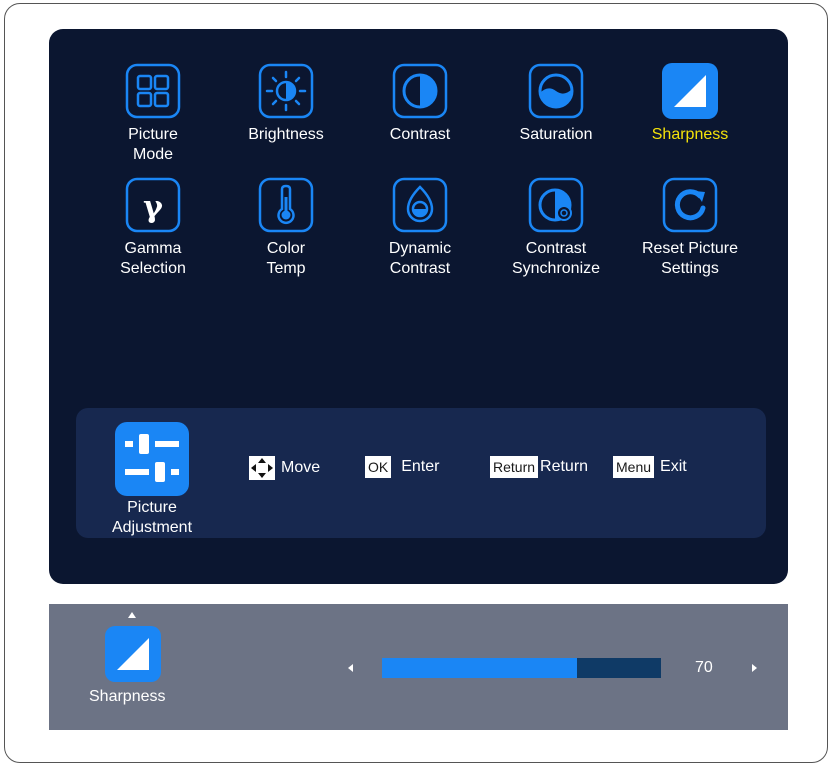  I want to click on dynamic-contrast-icon, so click(420, 205).